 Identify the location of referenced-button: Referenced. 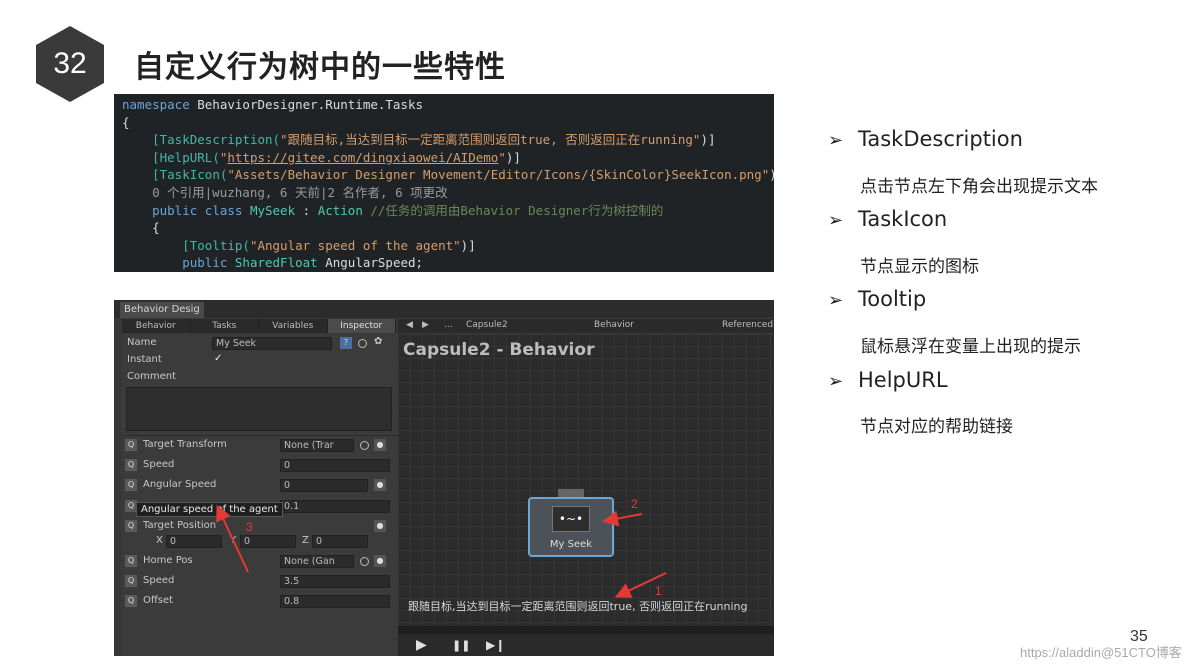
(747, 325).